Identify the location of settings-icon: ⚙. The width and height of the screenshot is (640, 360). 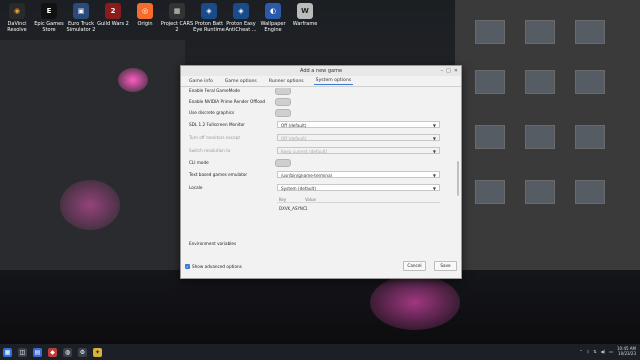
(82, 352).